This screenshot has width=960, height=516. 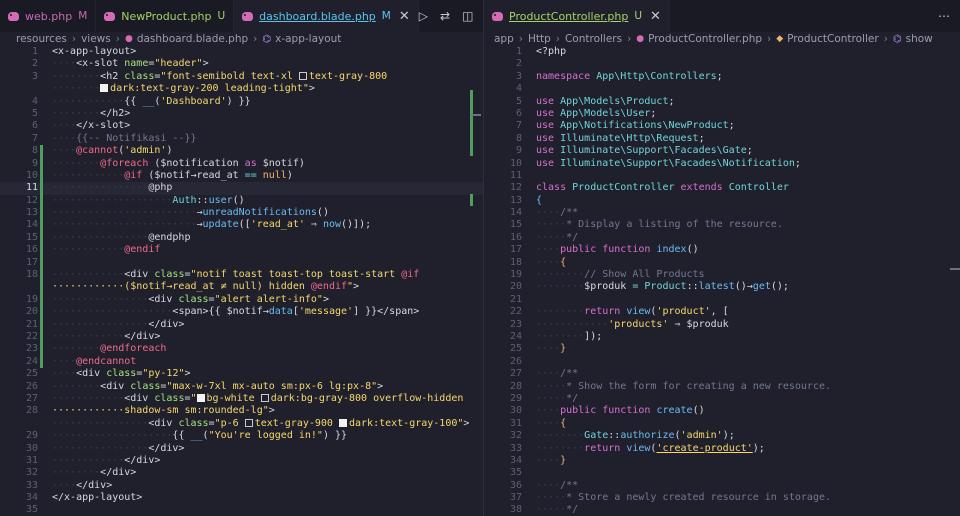 What do you see at coordinates (722, 349) in the screenshot?
I see `code-line: 25 ····}` at bounding box center [722, 349].